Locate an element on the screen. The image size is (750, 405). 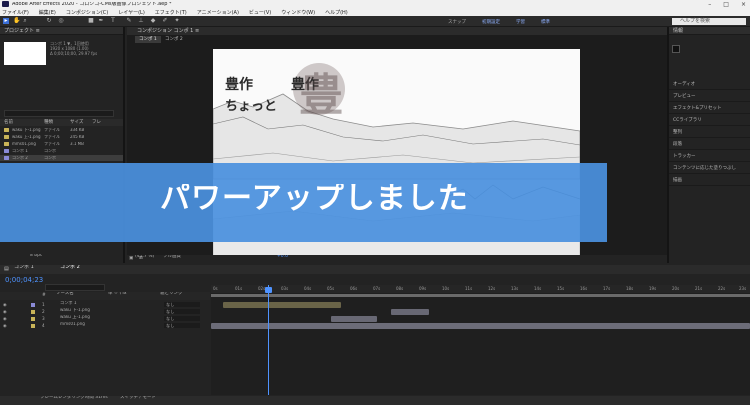
project-panel-title: プロジェクト ≡ is located at coordinates (61, 31).